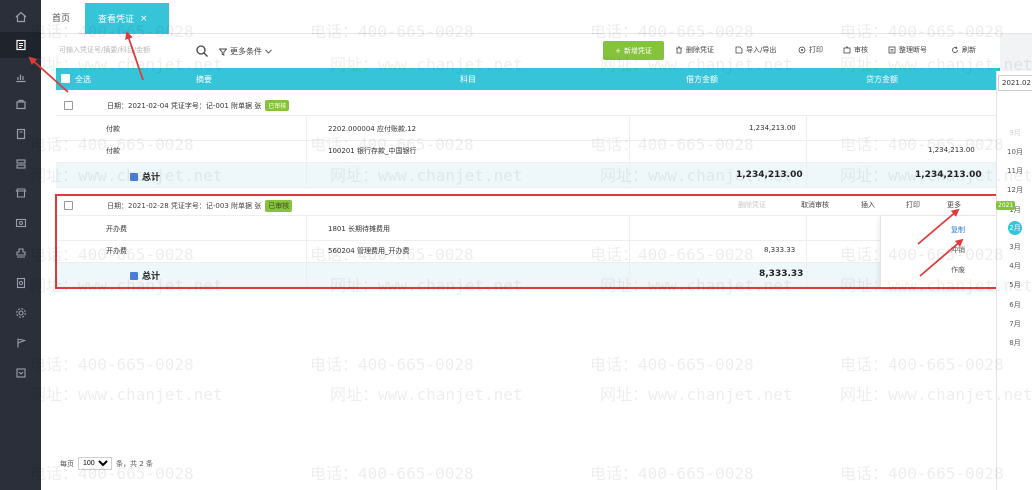  What do you see at coordinates (536, 17) in the screenshot?
I see `tab-strip: 首页 查看凭证 ×` at bounding box center [536, 17].